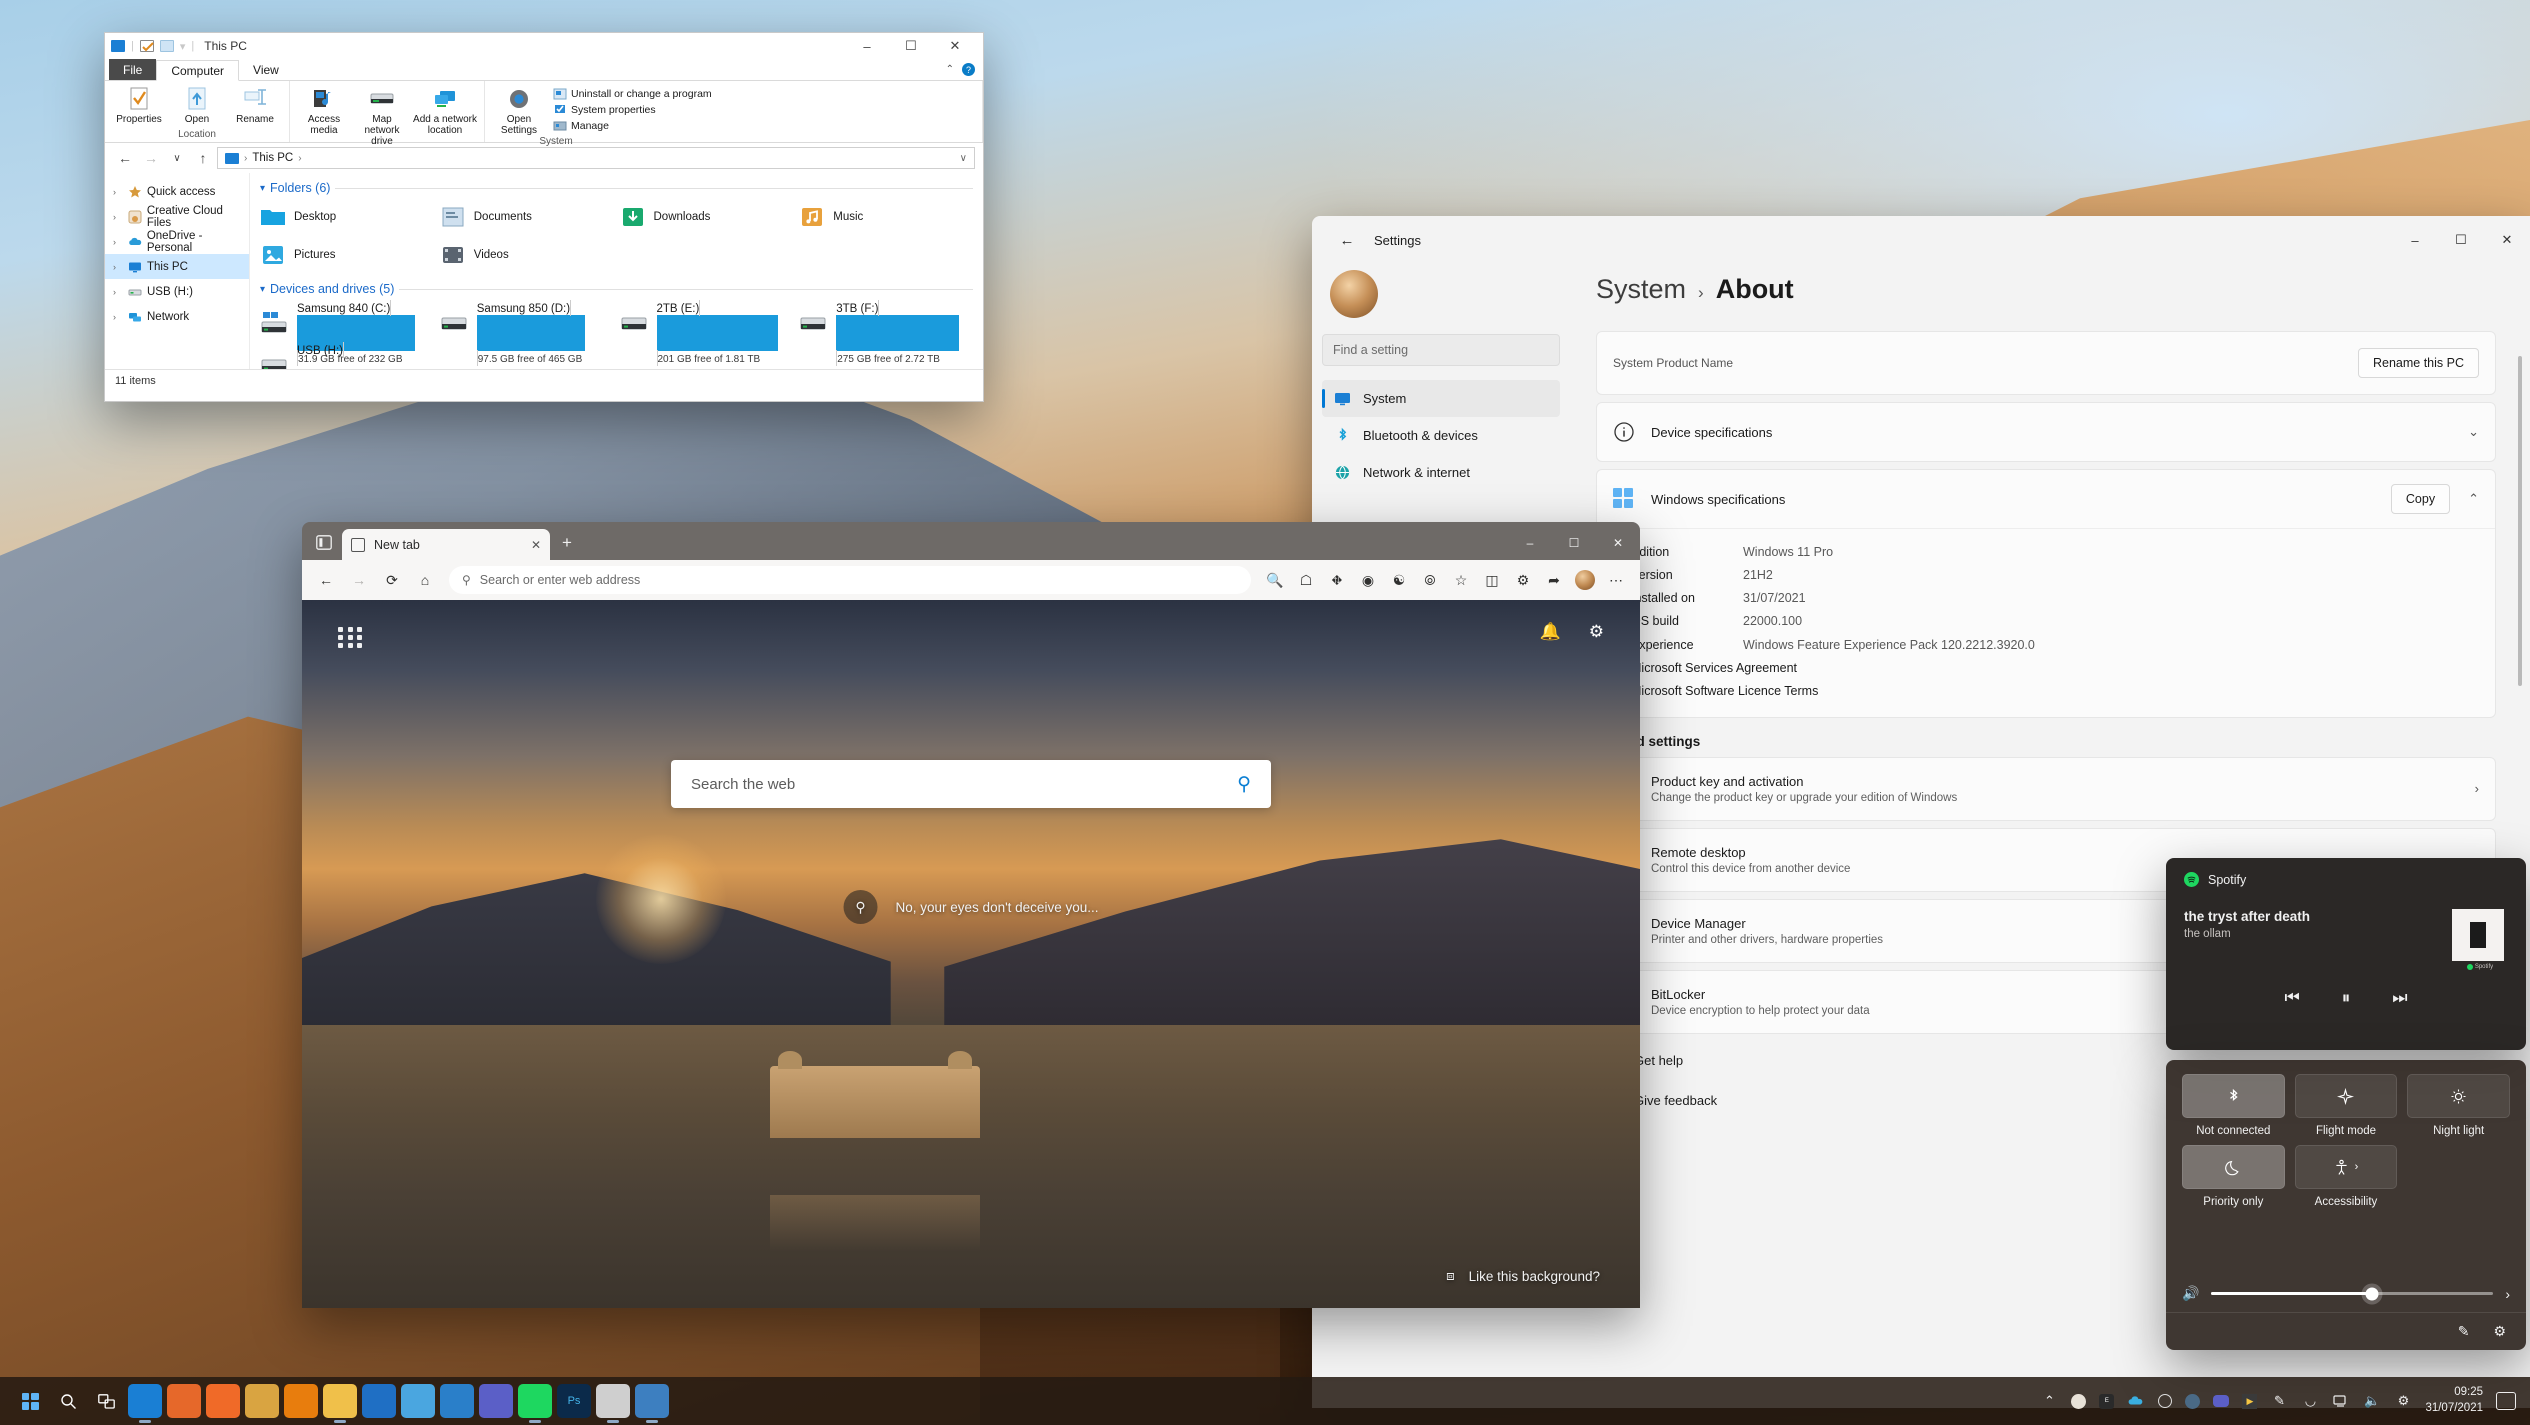  What do you see at coordinates (301, 1401) in the screenshot?
I see `taskbar-app-blender` at bounding box center [301, 1401].